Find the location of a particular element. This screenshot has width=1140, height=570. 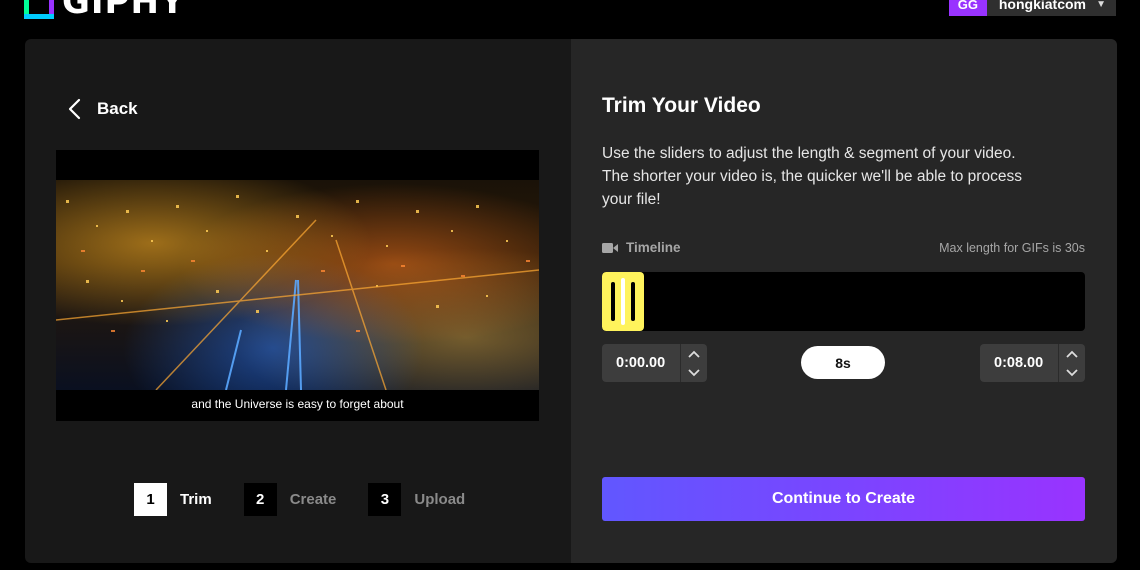

chevron-down-icon: ▼ is located at coordinates (1101, 5).